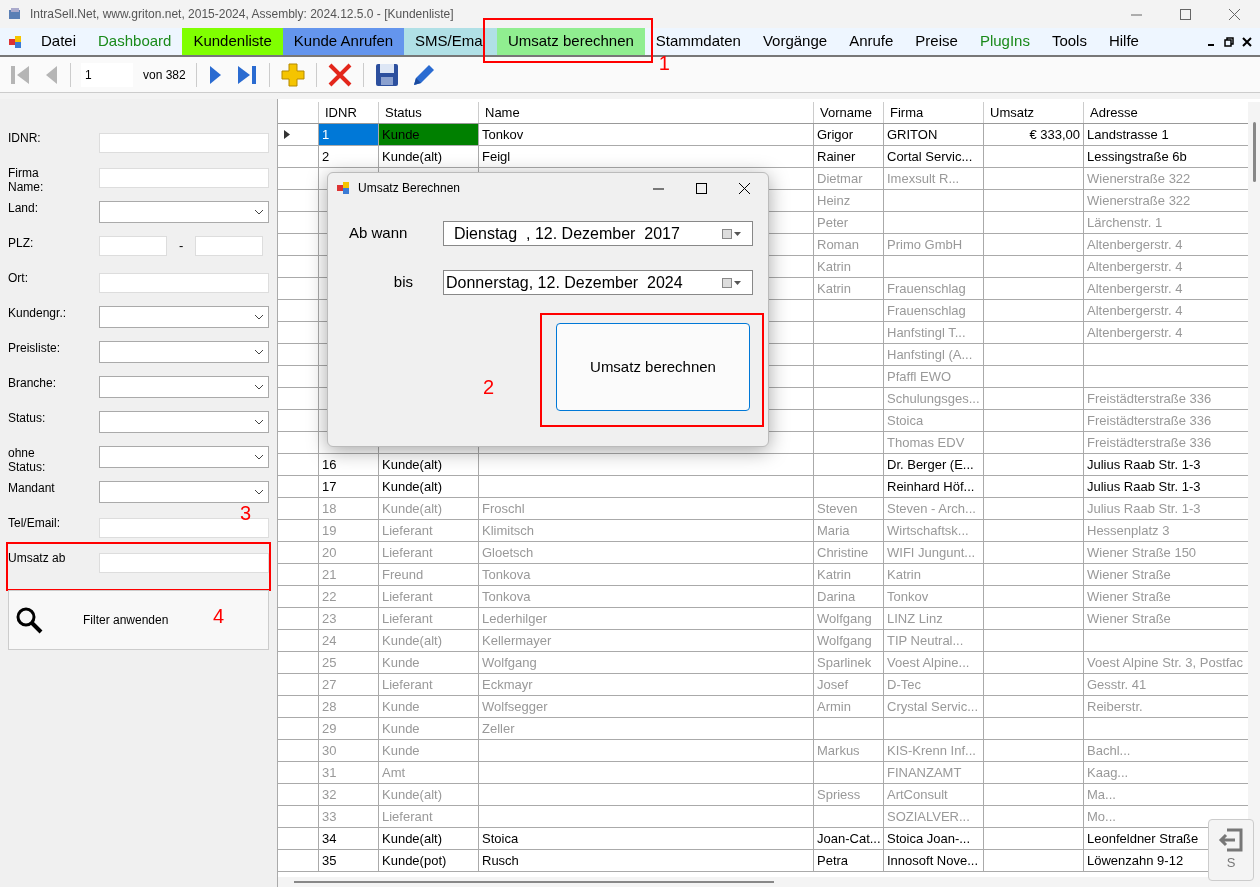 Image resolution: width=1260 pixels, height=887 pixels. What do you see at coordinates (1123, 41) in the screenshot?
I see `menu-item: Hilfe` at bounding box center [1123, 41].